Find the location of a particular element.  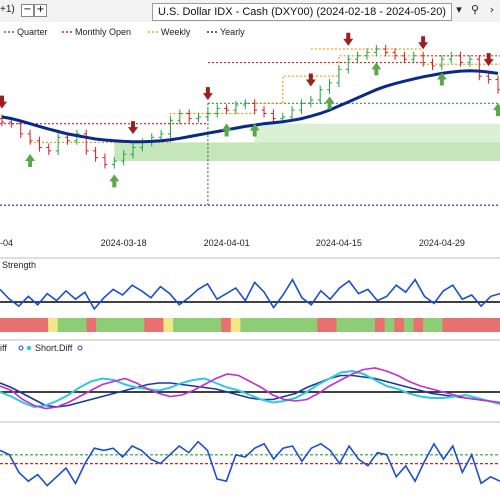

short-diff-line is located at coordinates (250, 389).